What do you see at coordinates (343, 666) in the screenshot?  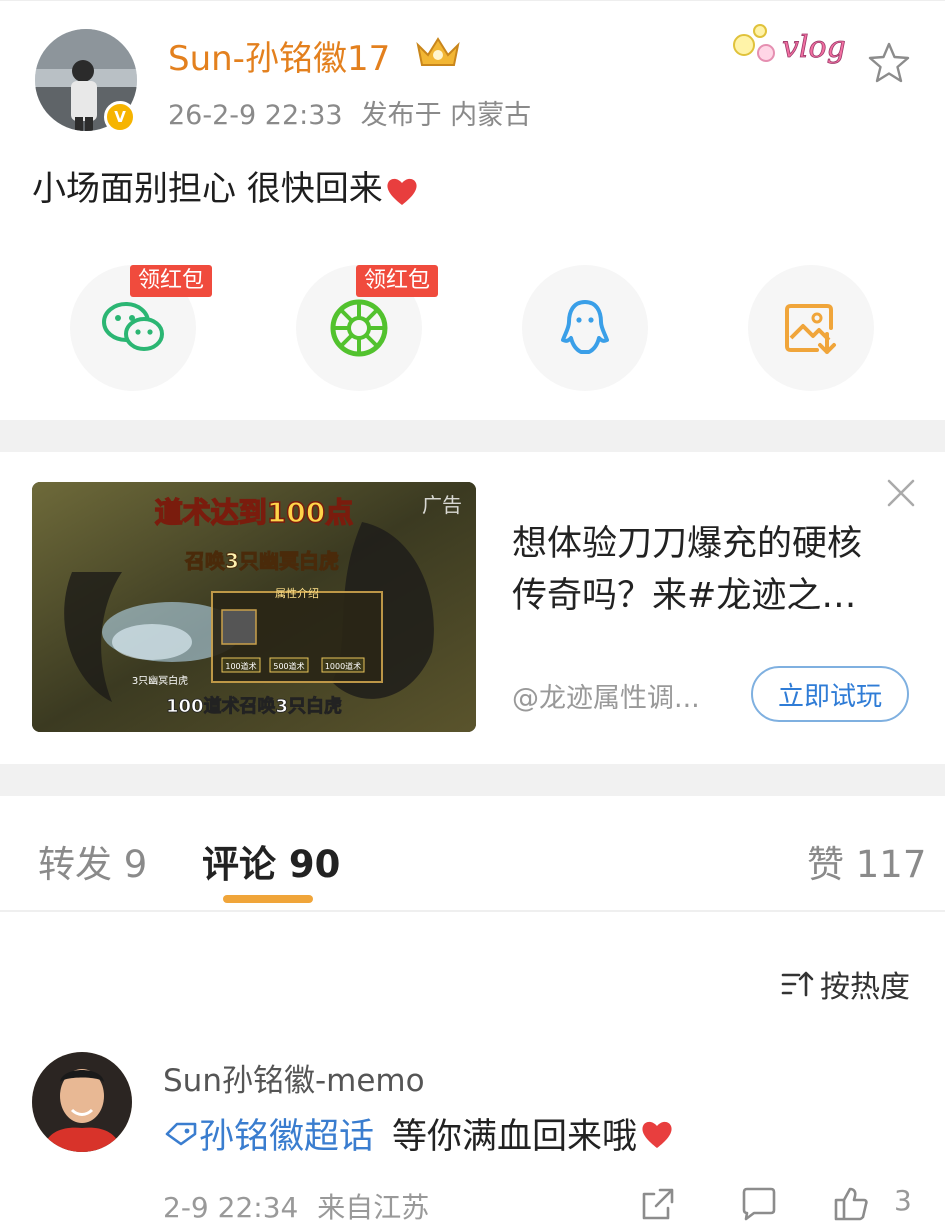 I see `ad-image-option: 1000道术` at bounding box center [343, 666].